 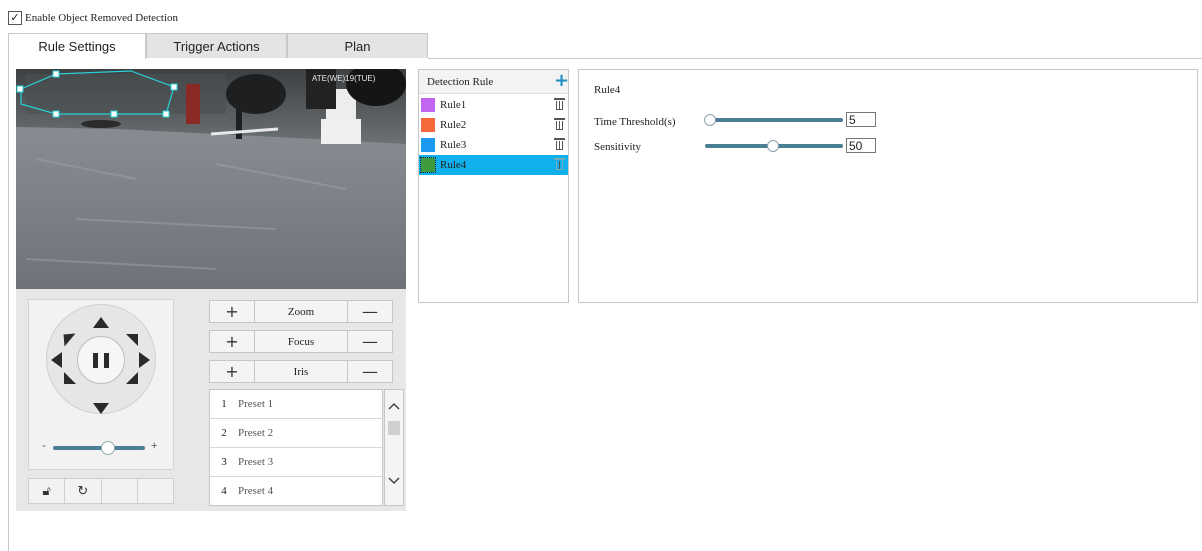 I want to click on enable-detection-label: Enable Object Removed Detection, so click(x=102, y=18).